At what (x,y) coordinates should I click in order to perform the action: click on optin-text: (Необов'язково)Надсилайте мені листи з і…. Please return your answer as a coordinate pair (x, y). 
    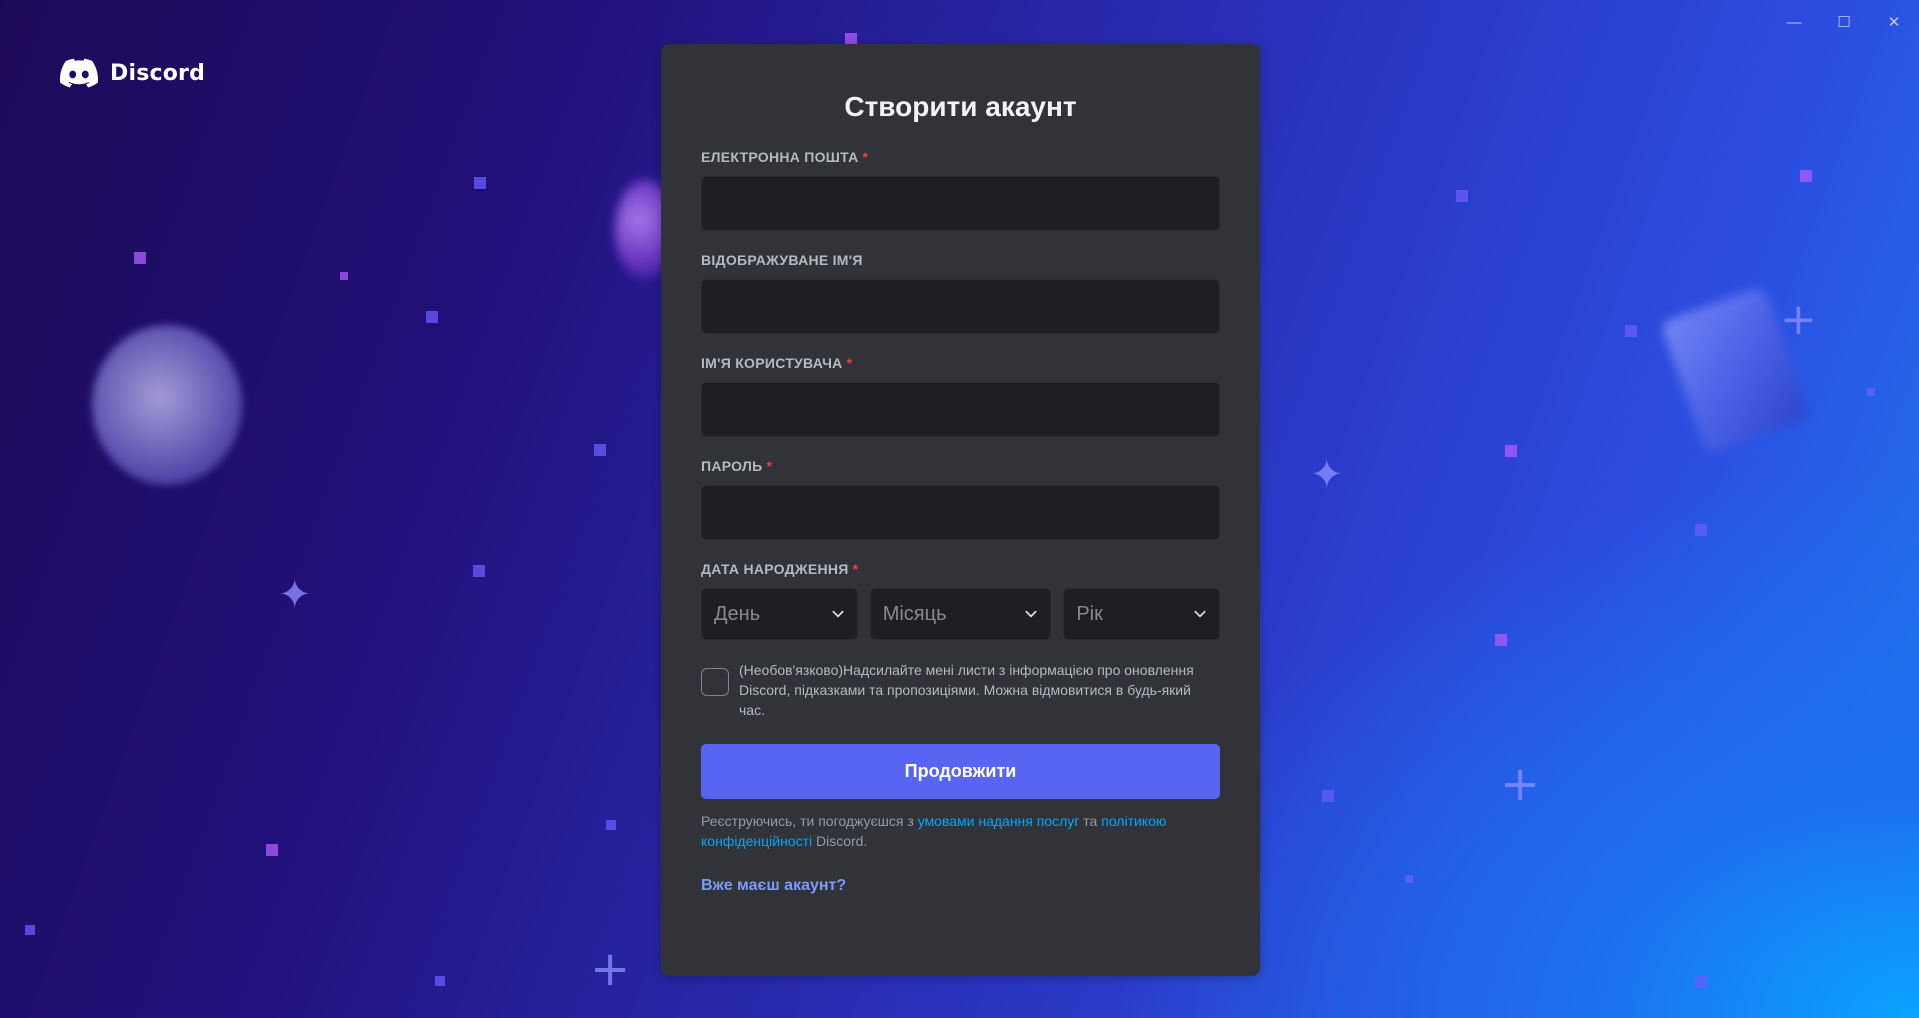
    Looking at the image, I should click on (966, 690).